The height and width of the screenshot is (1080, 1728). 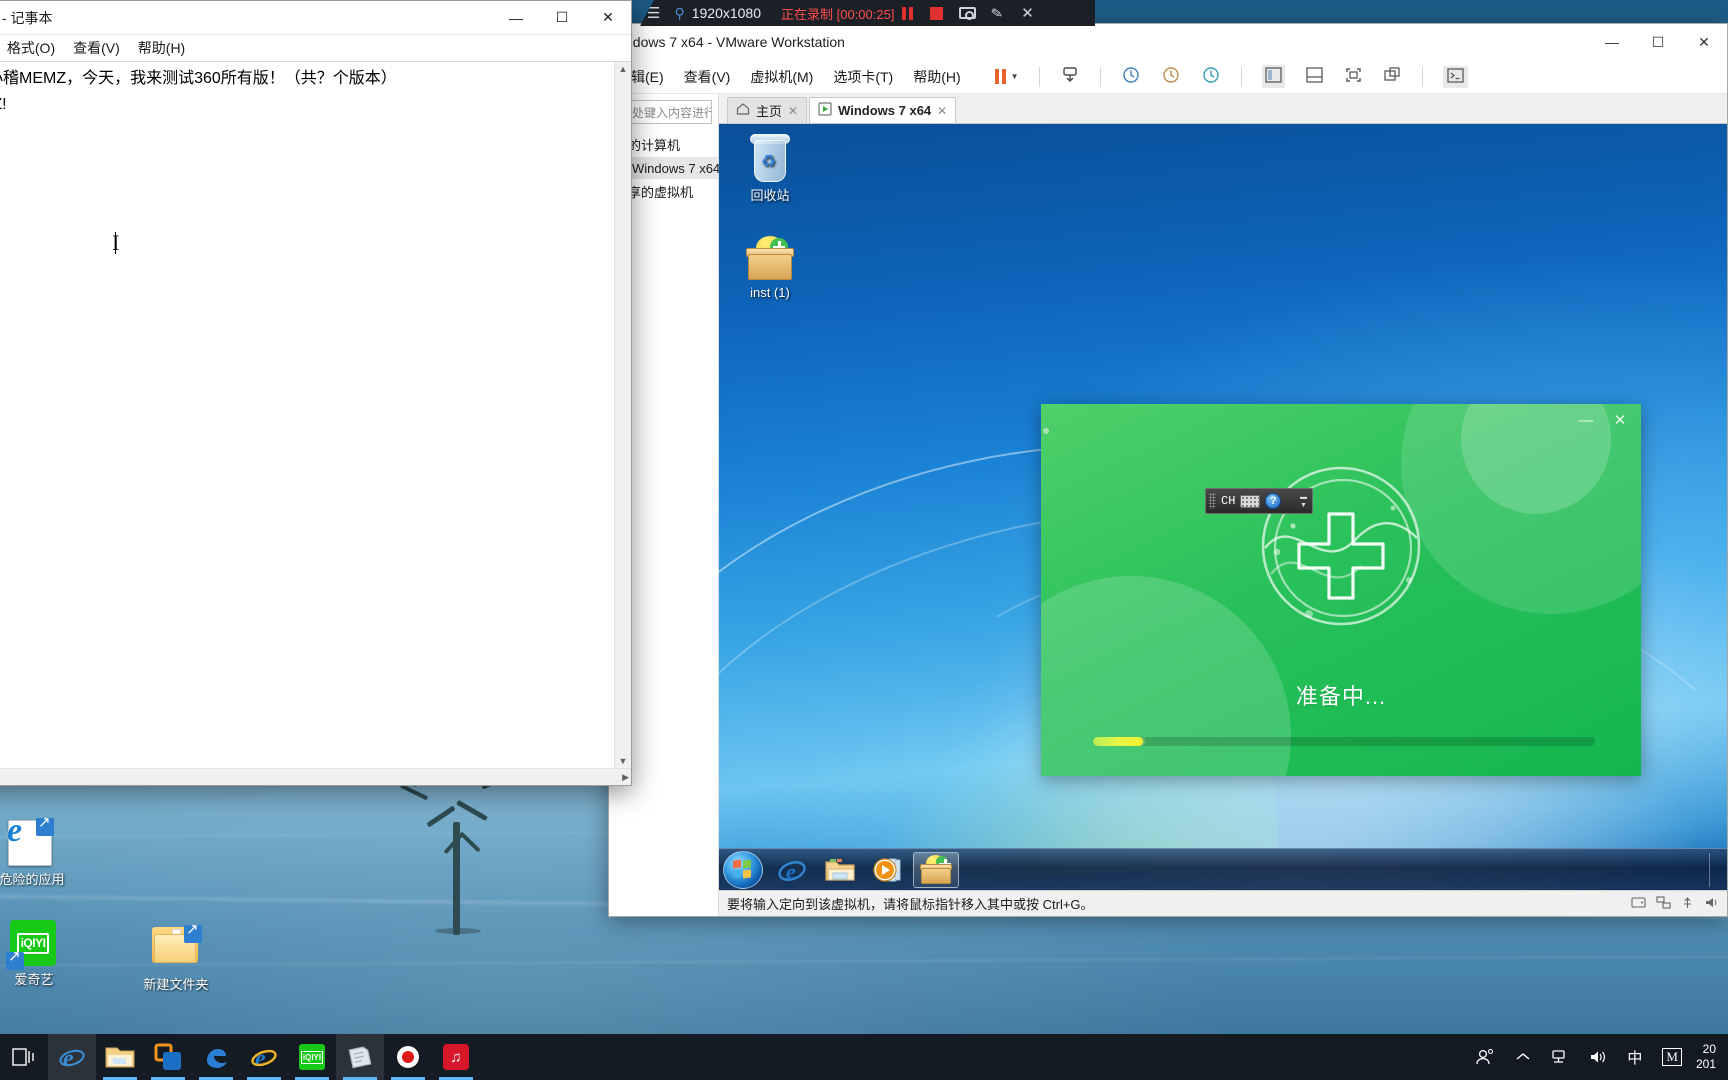 I want to click on windows-start-orb-icon, so click(x=743, y=869).